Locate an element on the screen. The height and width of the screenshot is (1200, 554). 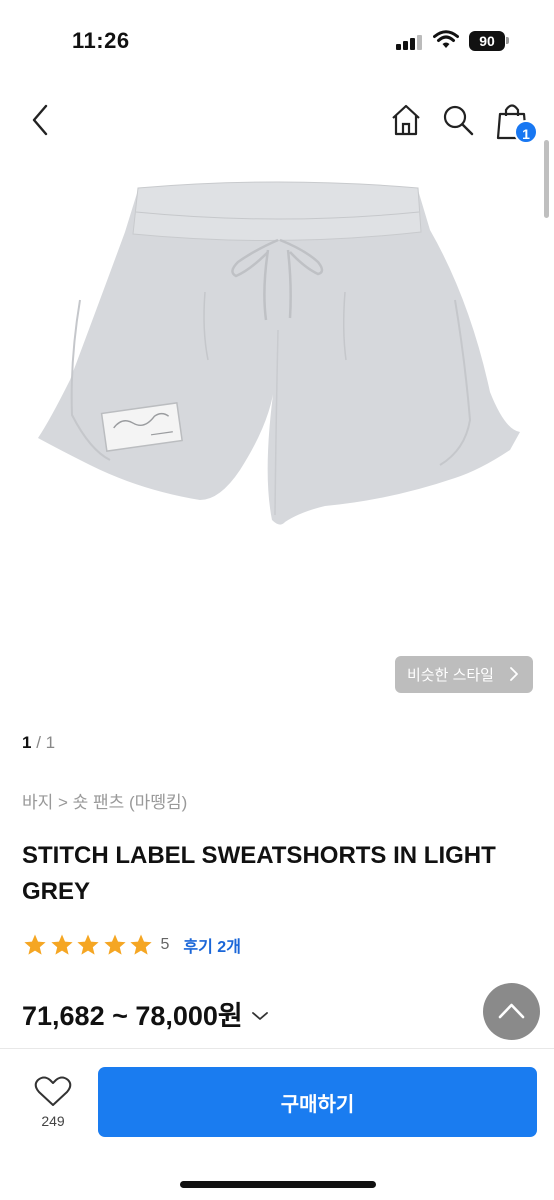
price-row: 71,682 ~ 78,000원 is located at coordinates (145, 1013).